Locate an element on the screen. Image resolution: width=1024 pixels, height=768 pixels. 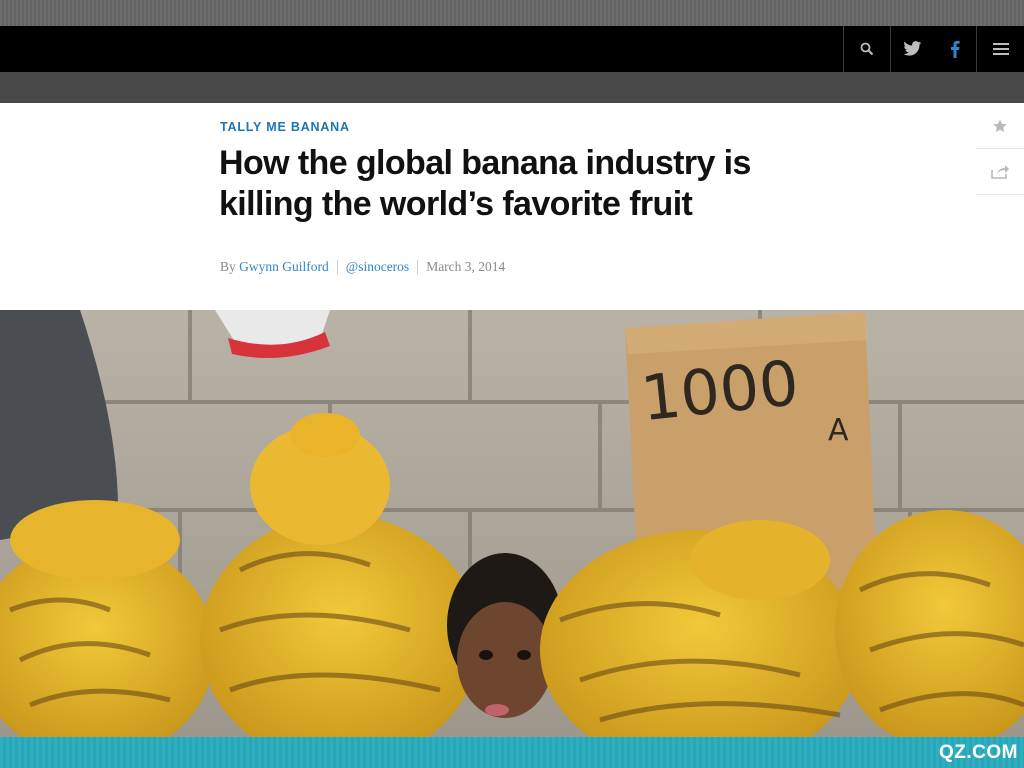
facebook-button is located at coordinates (955, 49).